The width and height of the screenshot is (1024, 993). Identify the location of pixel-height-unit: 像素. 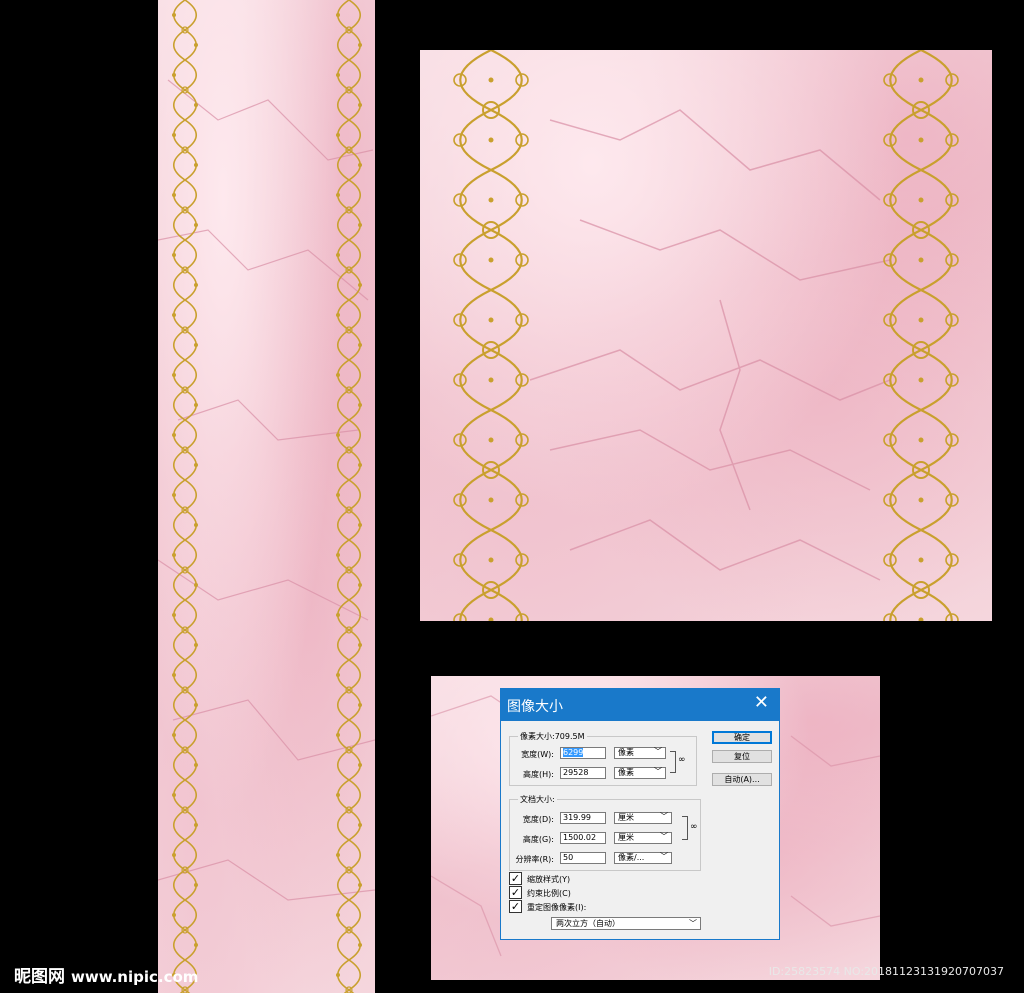
(626, 772).